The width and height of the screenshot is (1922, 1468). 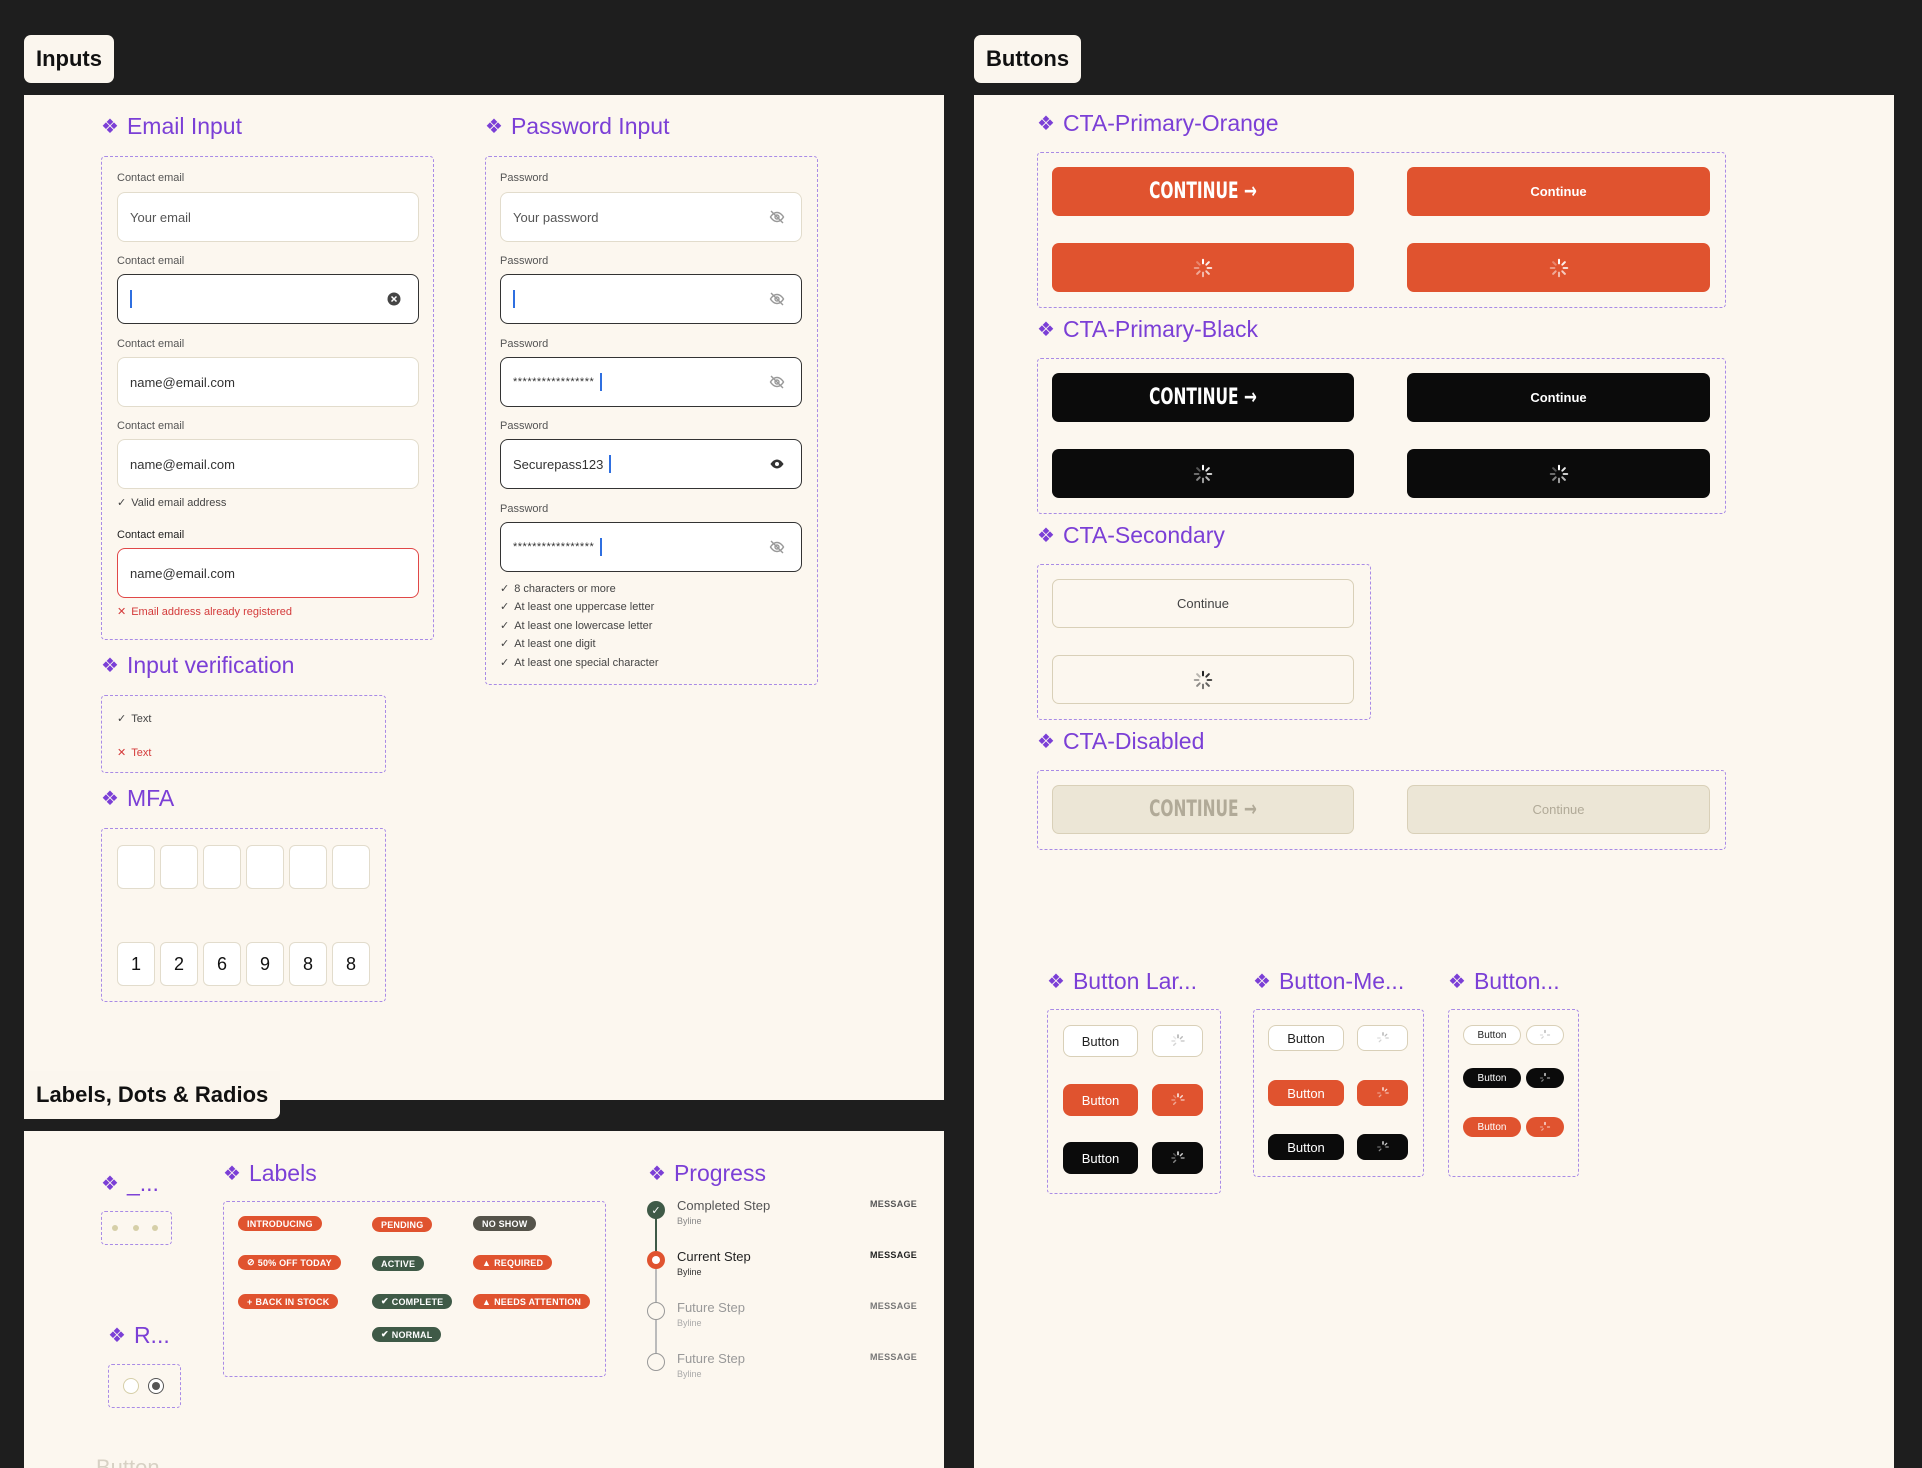 I want to click on password-rule: ✓ At least one uppercase letter, so click(x=577, y=607).